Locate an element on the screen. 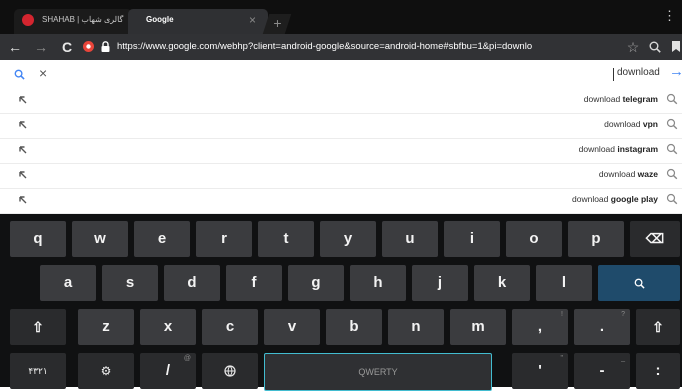 The width and height of the screenshot is (682, 391). key-period: . ? is located at coordinates (602, 327).